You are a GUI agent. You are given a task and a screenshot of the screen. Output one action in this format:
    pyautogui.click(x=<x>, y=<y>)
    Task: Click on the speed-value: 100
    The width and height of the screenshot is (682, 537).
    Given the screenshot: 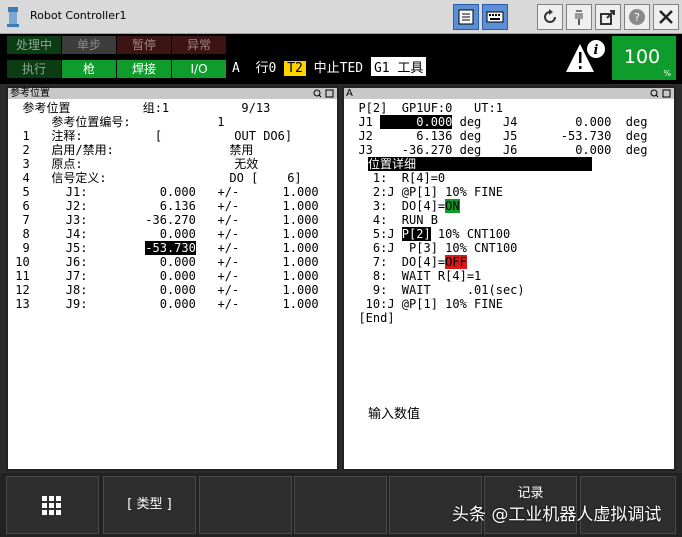 What is the action you would take?
    pyautogui.click(x=642, y=57)
    